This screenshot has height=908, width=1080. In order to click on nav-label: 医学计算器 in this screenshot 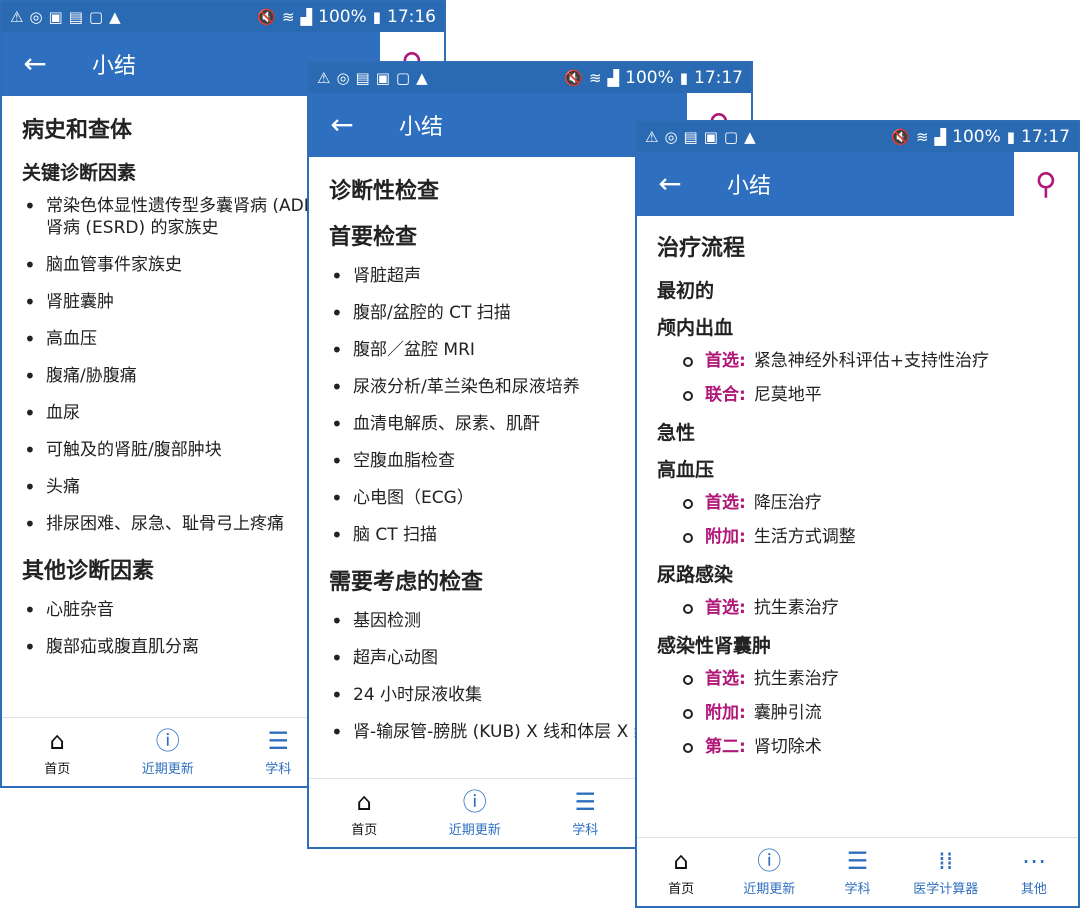, I will do `click(946, 889)`.